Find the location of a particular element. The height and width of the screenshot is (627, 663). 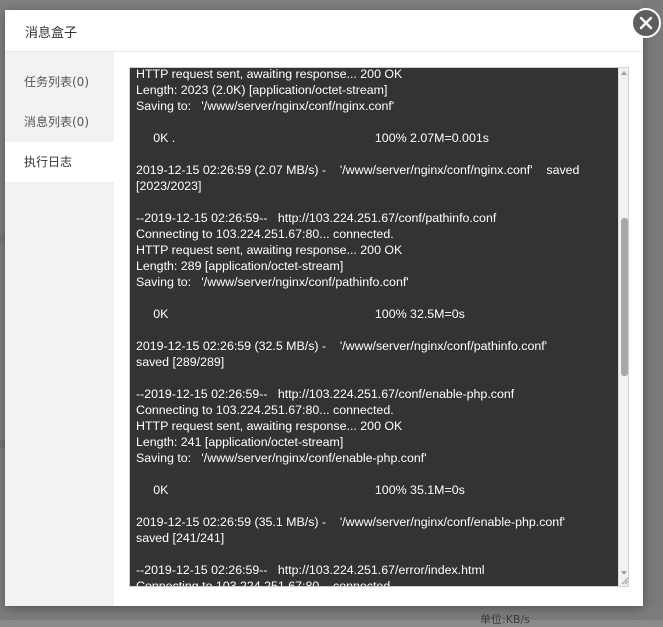

log-line: 0K 100% 32.5M=0s is located at coordinates (300, 314).